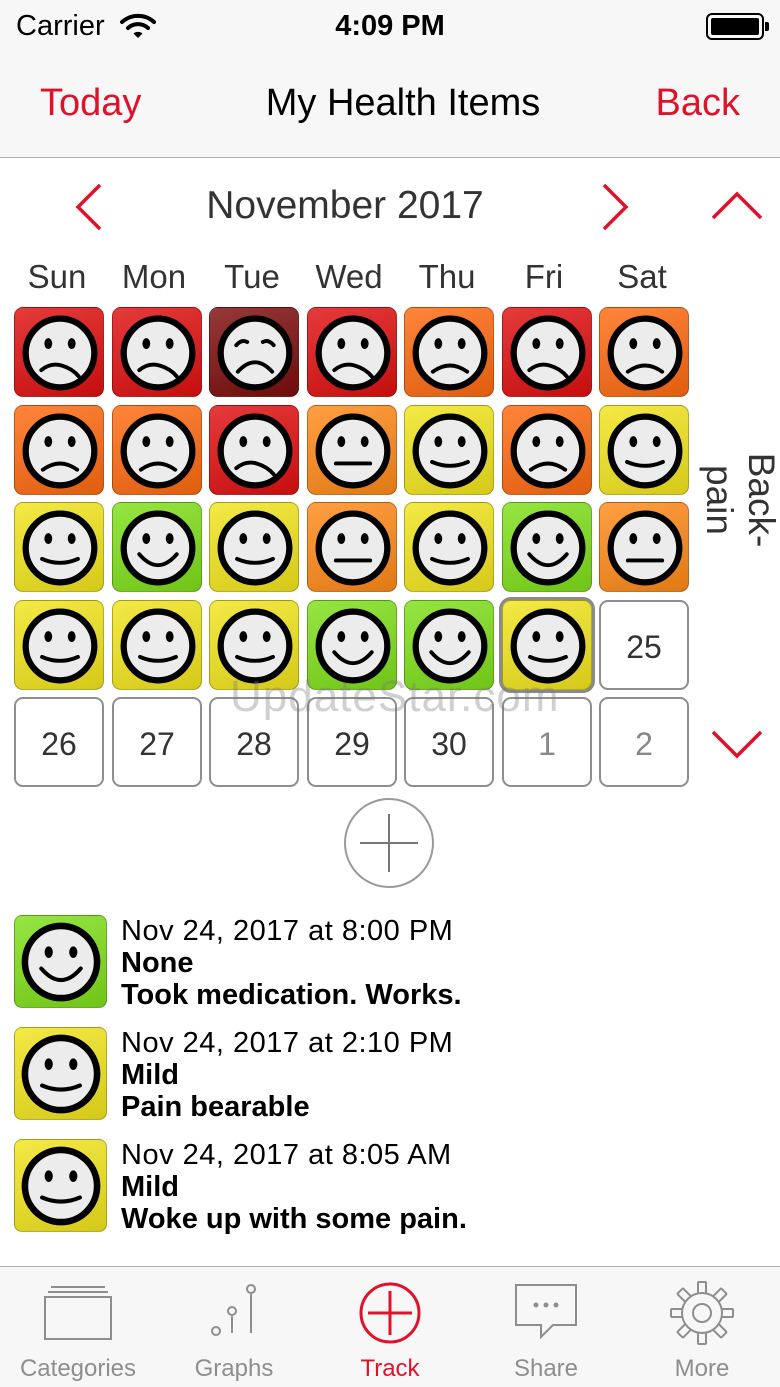 The width and height of the screenshot is (780, 1387). What do you see at coordinates (215, 1107) in the screenshot?
I see `entry-note: Pain bearable` at bounding box center [215, 1107].